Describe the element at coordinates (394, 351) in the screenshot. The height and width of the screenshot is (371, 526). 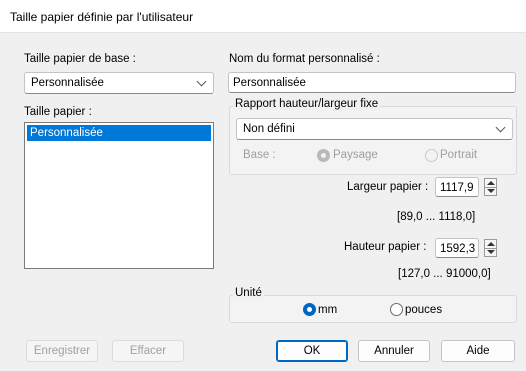
I see `cancel-button: Annuler` at that location.